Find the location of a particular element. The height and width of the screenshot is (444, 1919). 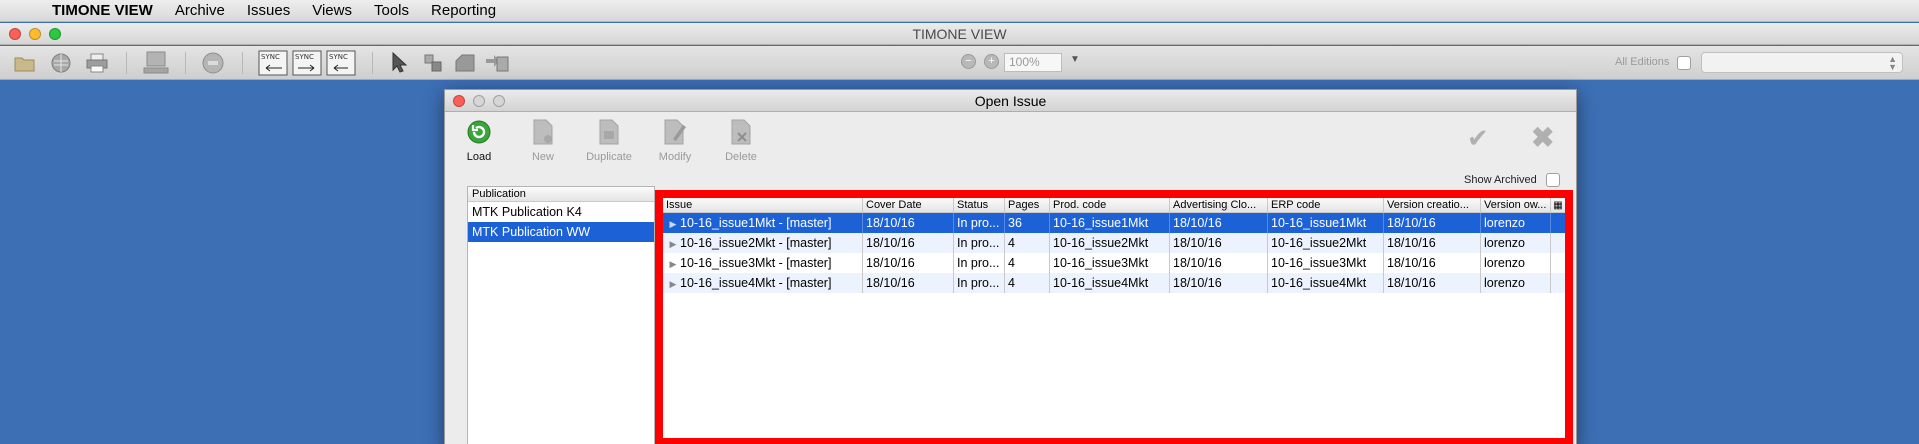

modify-button: Modify is located at coordinates (675, 141).